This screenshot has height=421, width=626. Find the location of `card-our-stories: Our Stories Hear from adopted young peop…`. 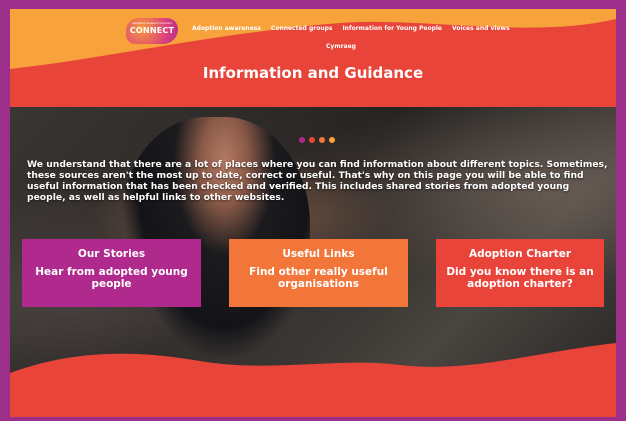

card-our-stories: Our Stories Hear from adopted young peop… is located at coordinates (111, 273).